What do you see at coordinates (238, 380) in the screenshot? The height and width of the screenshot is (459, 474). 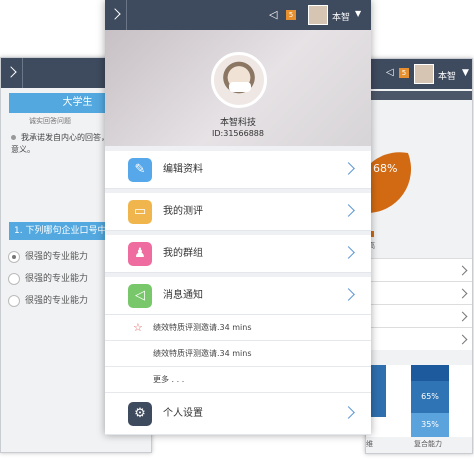 I see `more-notifications-link: 更多 . . .` at bounding box center [238, 380].